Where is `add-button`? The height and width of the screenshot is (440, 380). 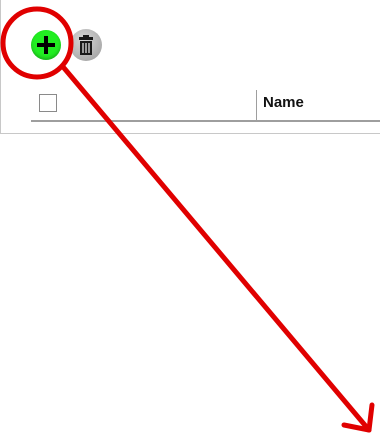 add-button is located at coordinates (46, 45).